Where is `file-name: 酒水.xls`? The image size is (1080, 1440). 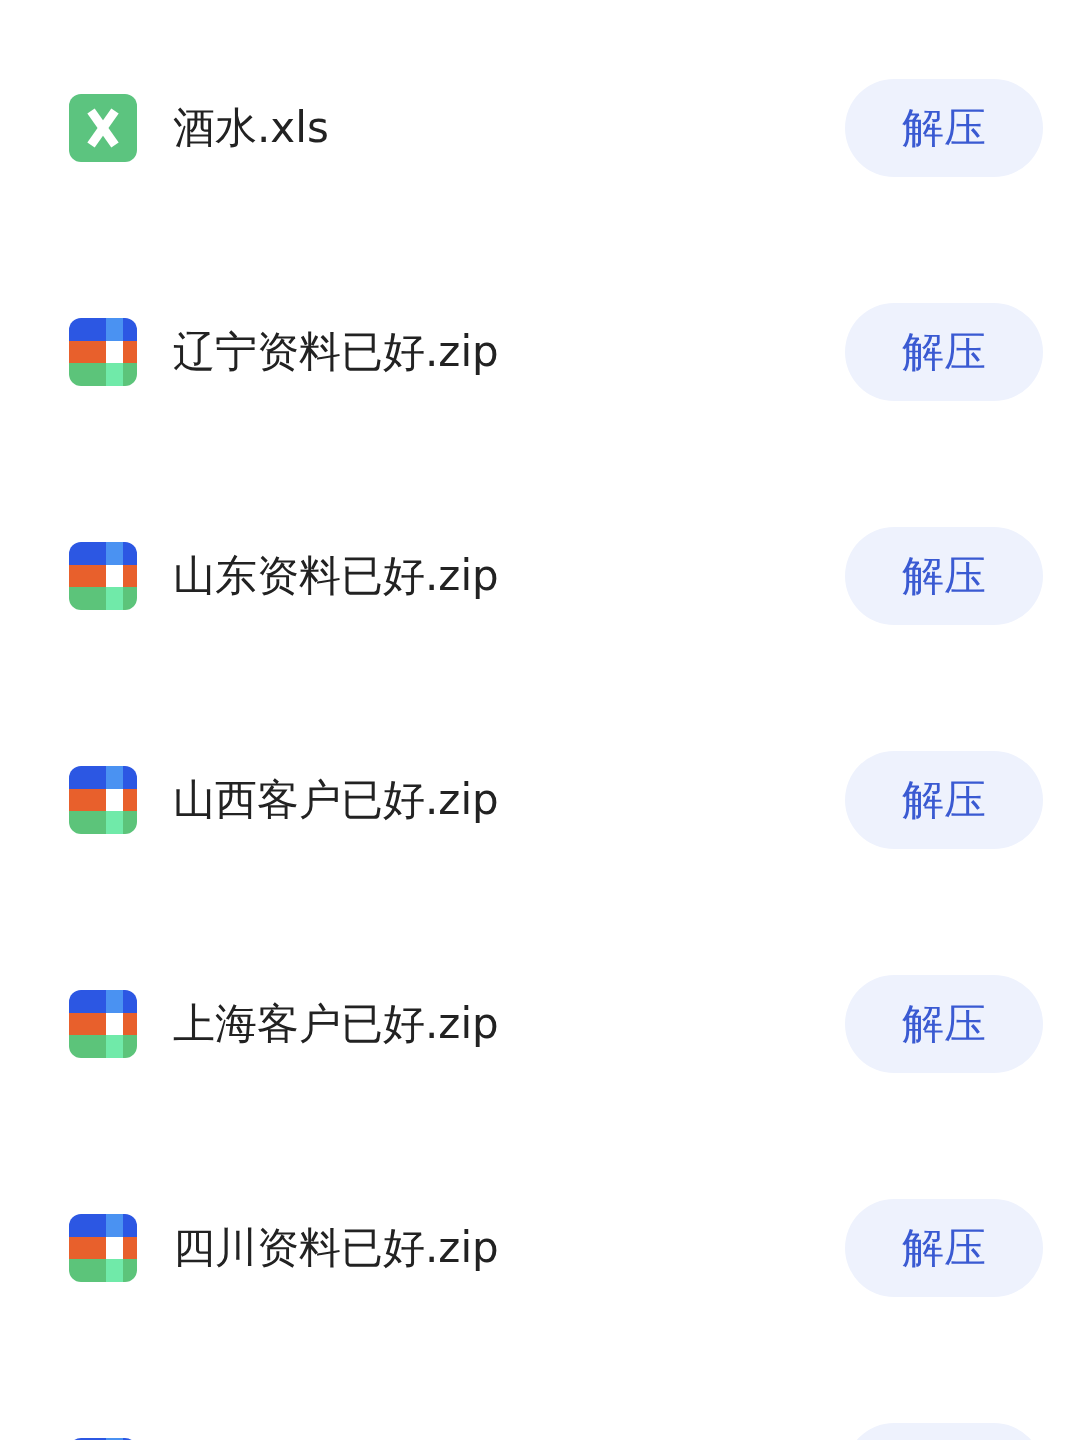 file-name: 酒水.xls is located at coordinates (251, 128).